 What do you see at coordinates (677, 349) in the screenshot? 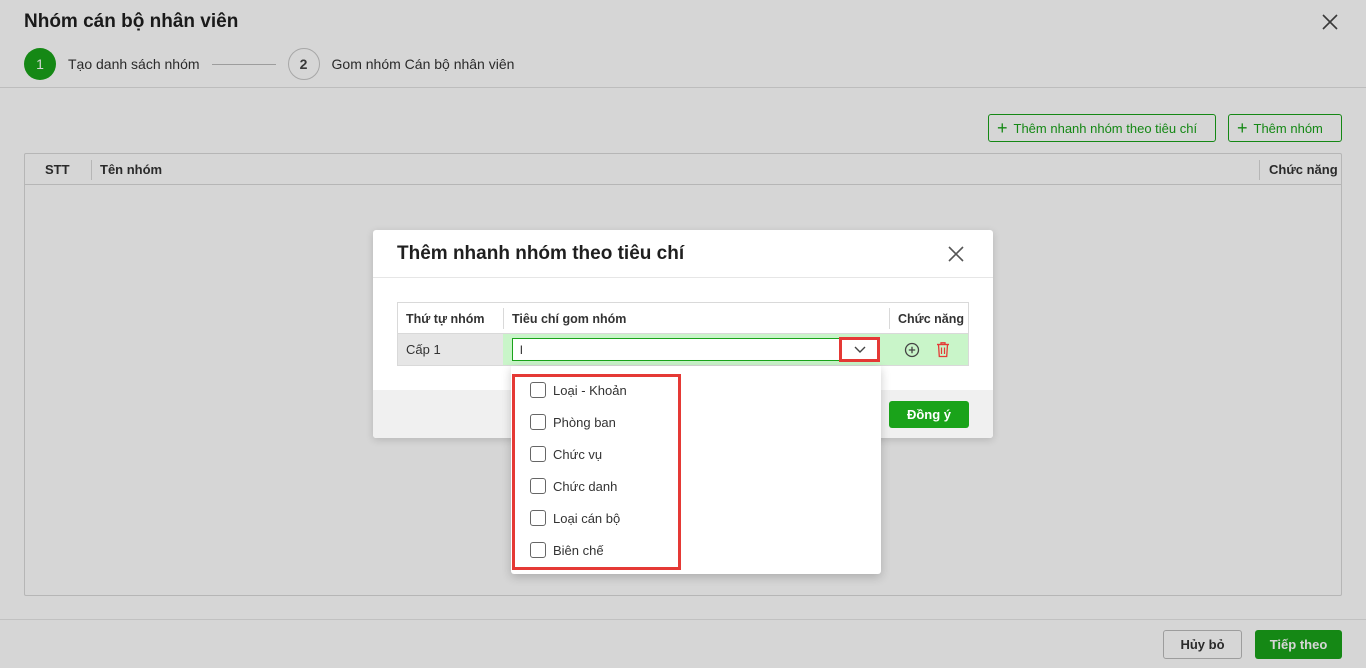
I see `criteria-combo-input: l` at bounding box center [677, 349].